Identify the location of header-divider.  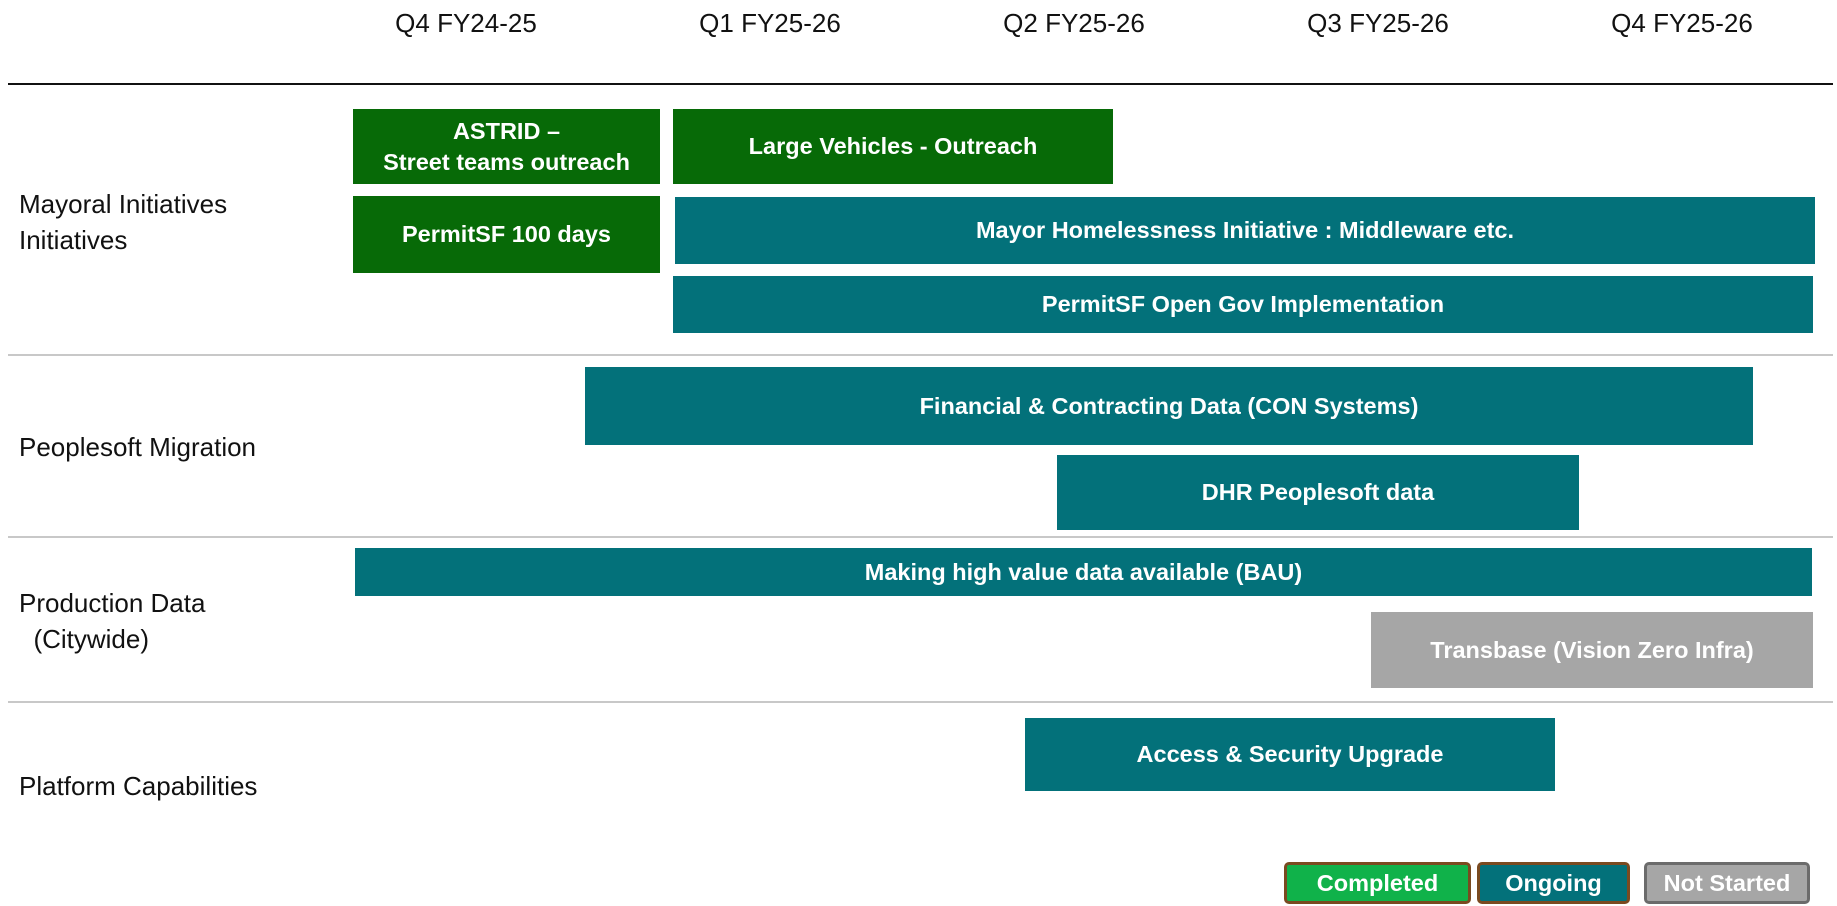
(920, 84).